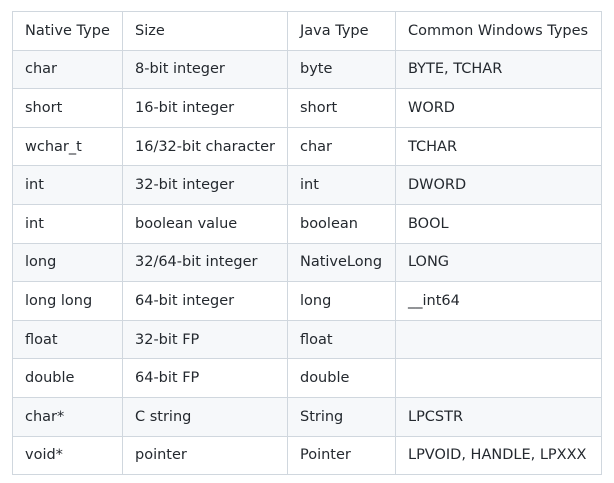 The height and width of the screenshot is (483, 614). I want to click on cell-size: 64-bit FP, so click(205, 378).